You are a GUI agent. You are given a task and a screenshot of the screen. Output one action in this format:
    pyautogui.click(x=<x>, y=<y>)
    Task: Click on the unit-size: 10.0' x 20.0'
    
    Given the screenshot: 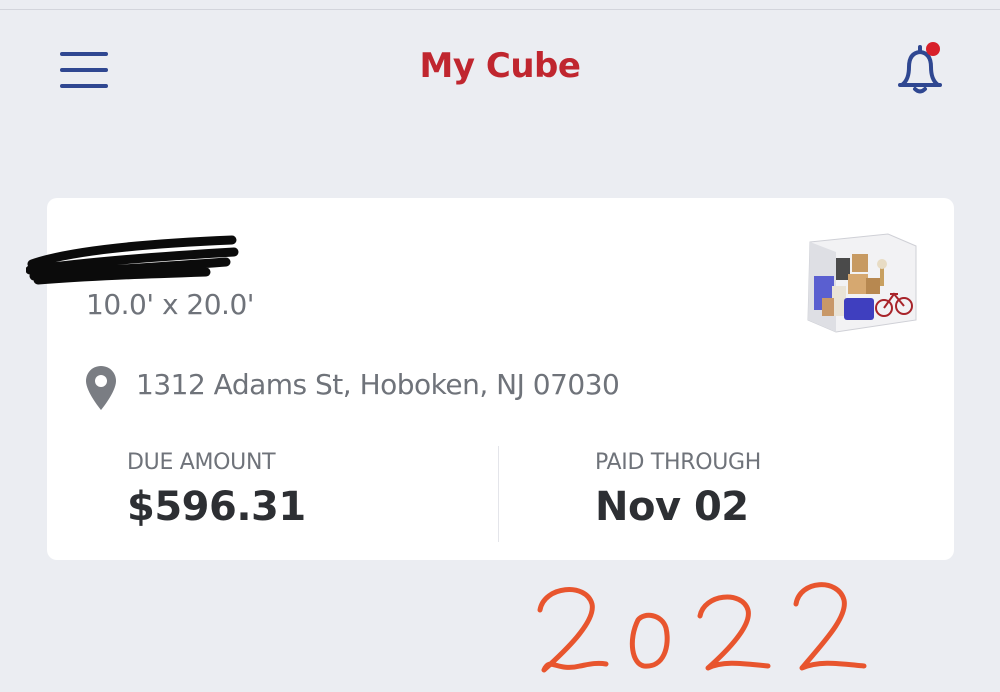 What is the action you would take?
    pyautogui.click(x=170, y=304)
    